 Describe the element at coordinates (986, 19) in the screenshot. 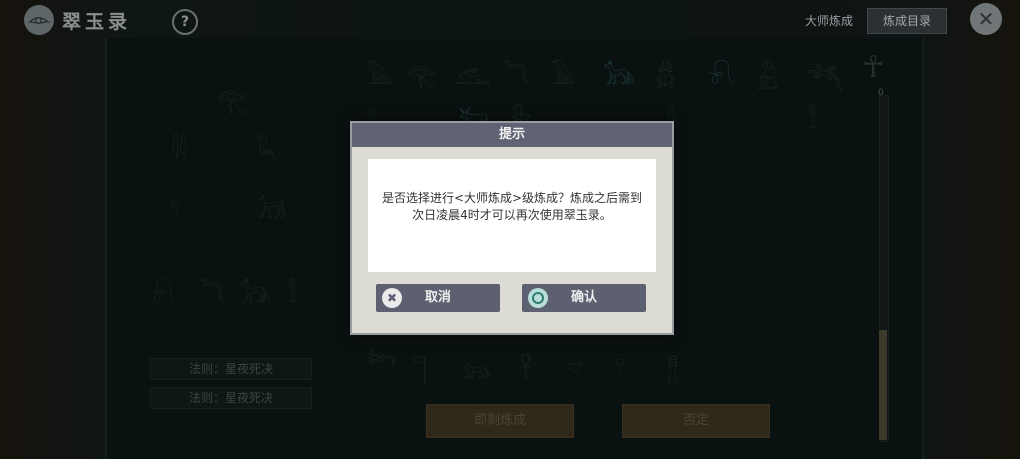

I see `close-icon: ✕` at that location.